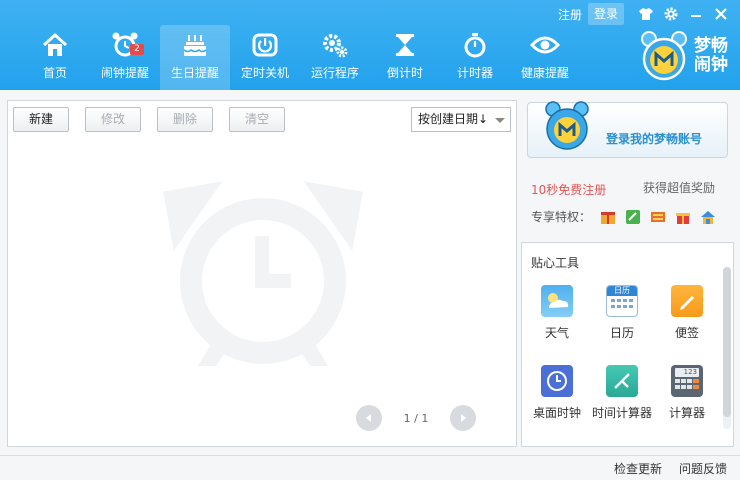 The width and height of the screenshot is (740, 480). I want to click on nav-birthday: 生日提醒, so click(195, 57).